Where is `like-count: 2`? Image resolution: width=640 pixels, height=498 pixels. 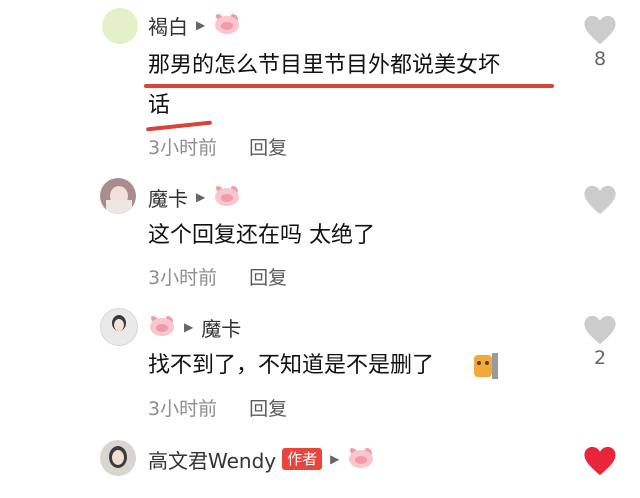
like-count: 2 is located at coordinates (600, 358).